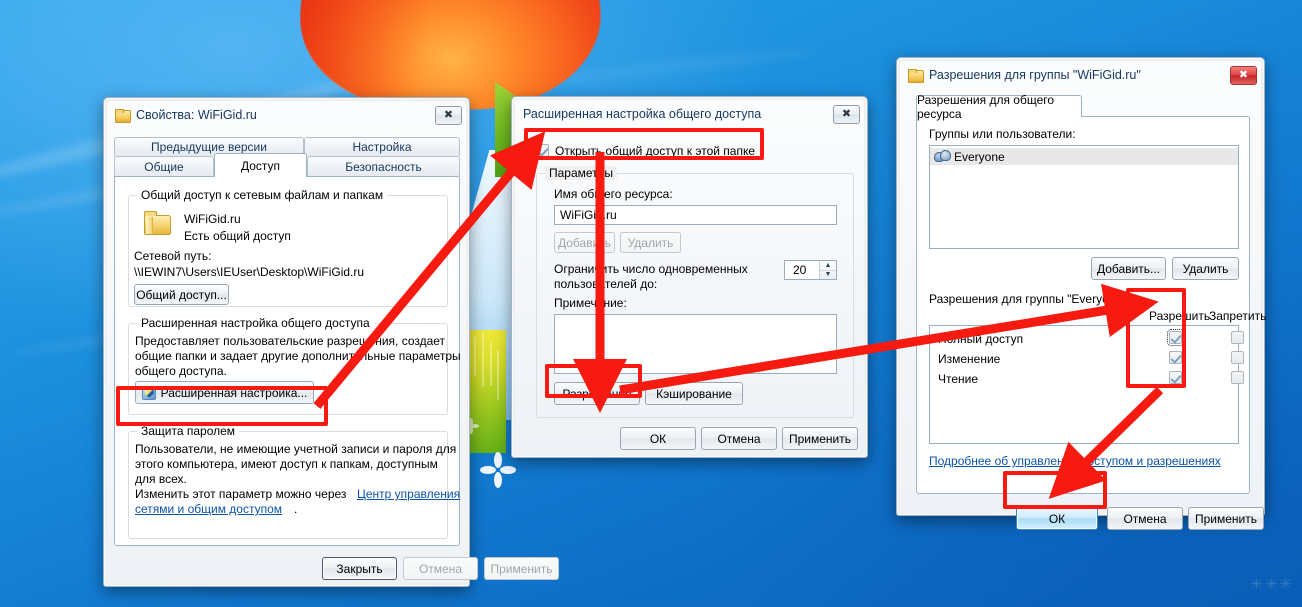 The height and width of the screenshot is (607, 1302). I want to click on stepper-arrows: ▲ ▼, so click(827, 270).